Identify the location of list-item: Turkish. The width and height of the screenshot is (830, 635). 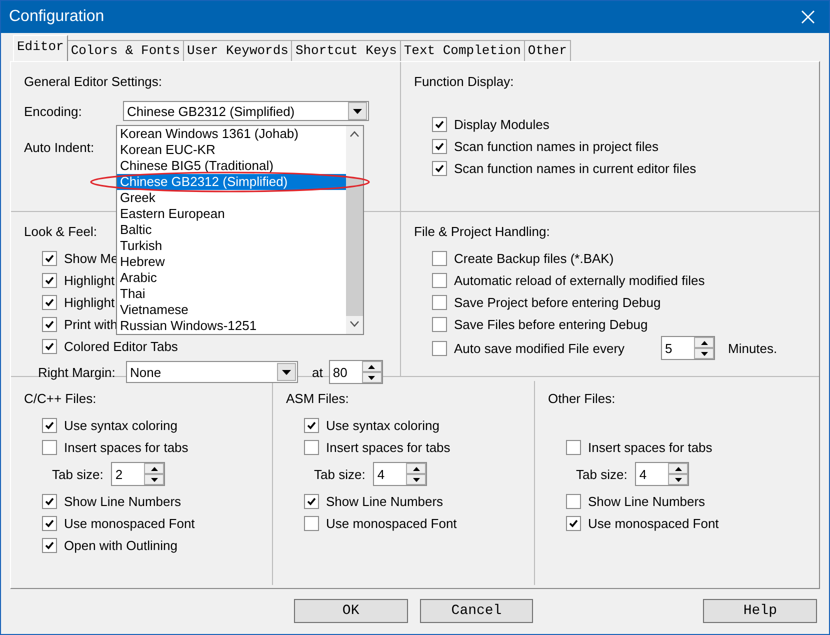
(231, 246).